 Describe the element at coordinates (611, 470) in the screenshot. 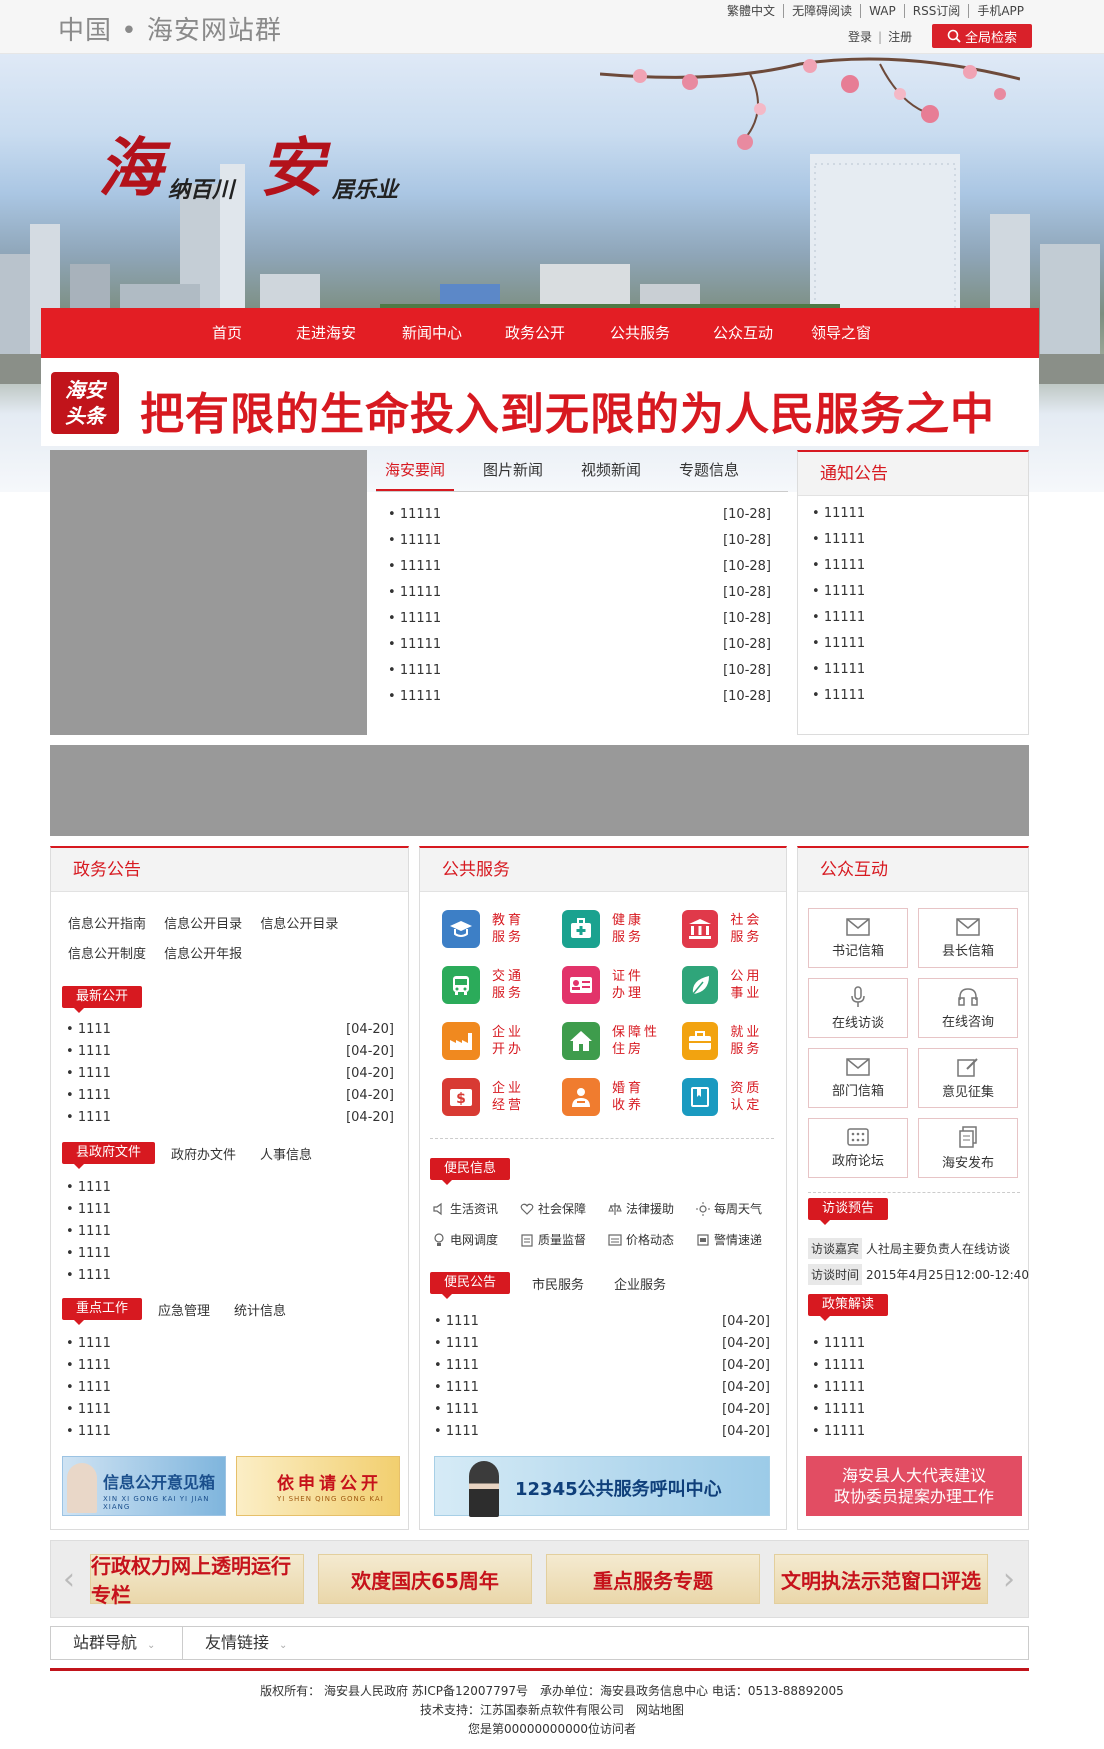

I see `tab-video-news: 视频新闻` at that location.